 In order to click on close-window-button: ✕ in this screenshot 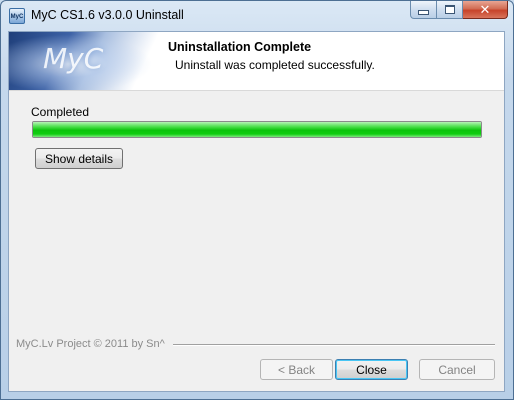, I will do `click(485, 10)`.